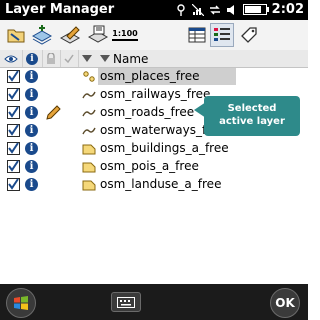 The height and width of the screenshot is (320, 320). I want to click on tag-icon, so click(249, 35).